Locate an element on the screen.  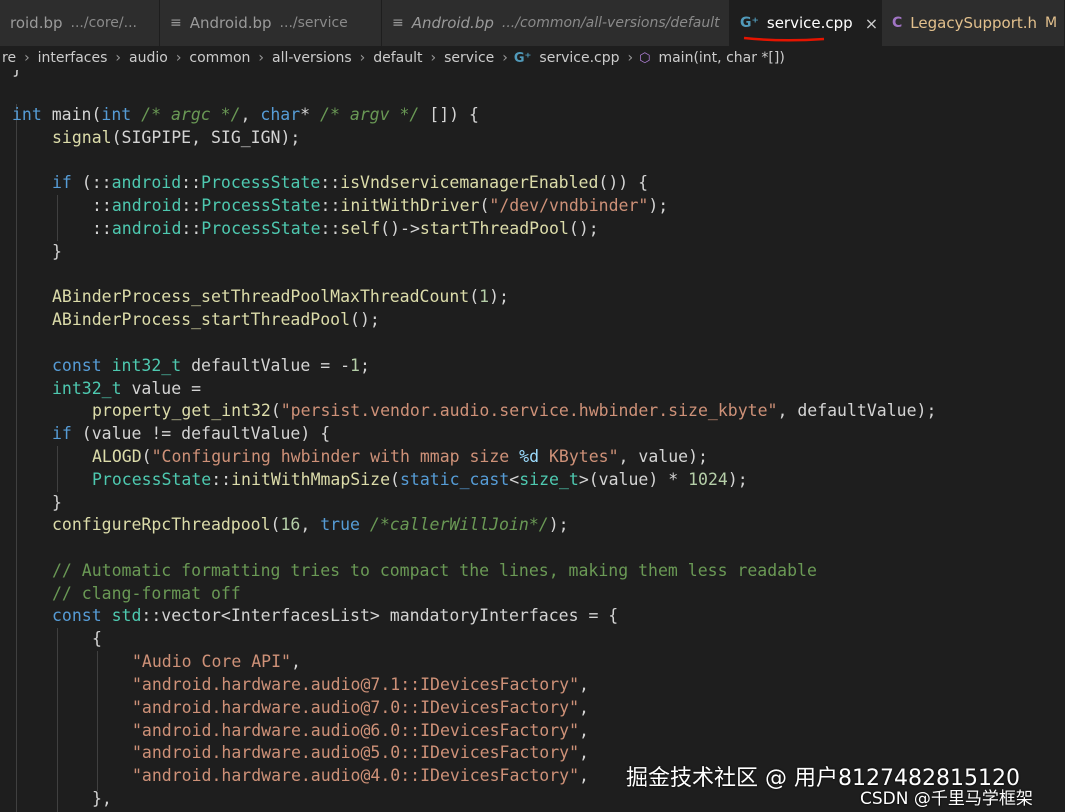
tab-legacysupport-h: C LegacySupport.h M is located at coordinates (973, 23).